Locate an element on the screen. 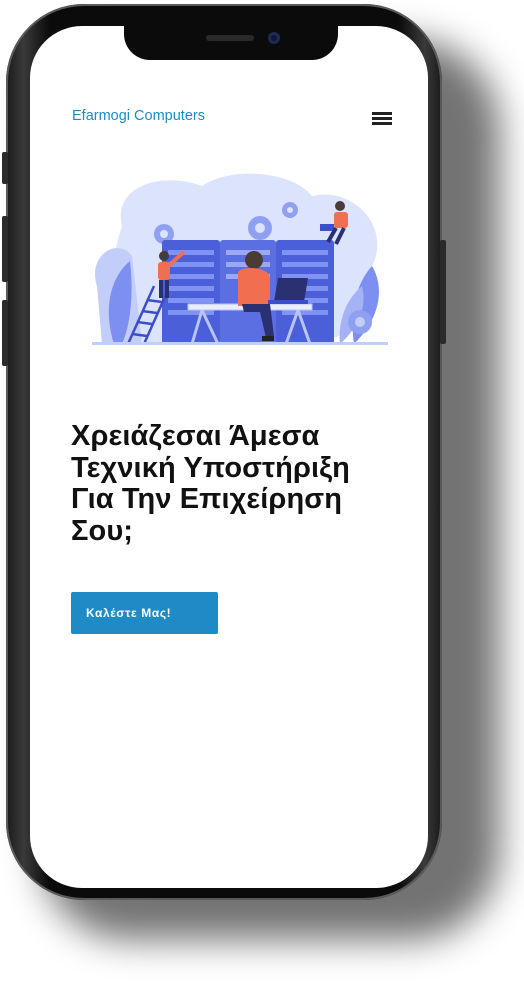 Image resolution: width=524 pixels, height=988 pixels. mute-switch is located at coordinates (5, 168).